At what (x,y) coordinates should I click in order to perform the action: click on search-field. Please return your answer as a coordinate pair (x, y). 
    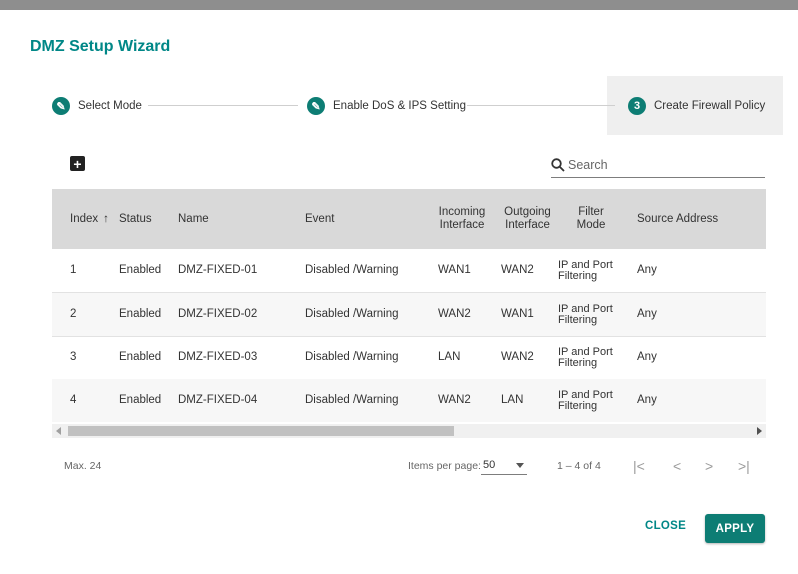
    Looking at the image, I should click on (658, 165).